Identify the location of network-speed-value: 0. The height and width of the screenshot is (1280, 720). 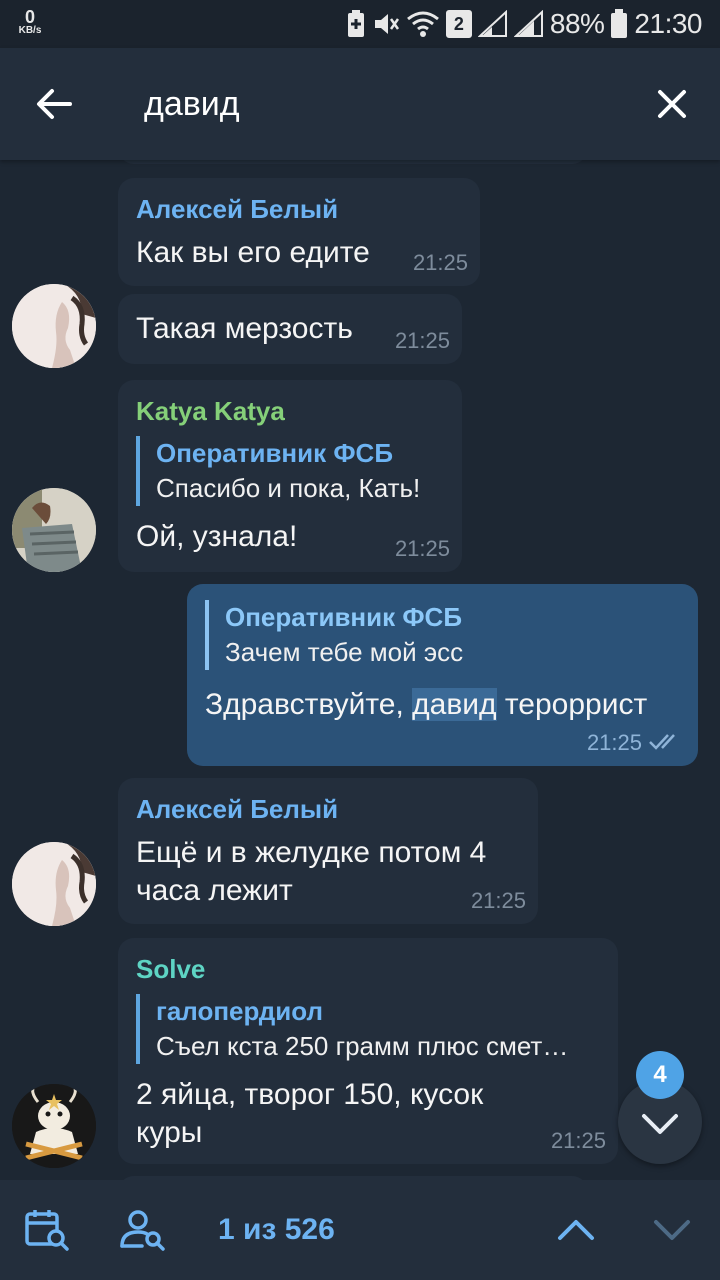
(29, 17).